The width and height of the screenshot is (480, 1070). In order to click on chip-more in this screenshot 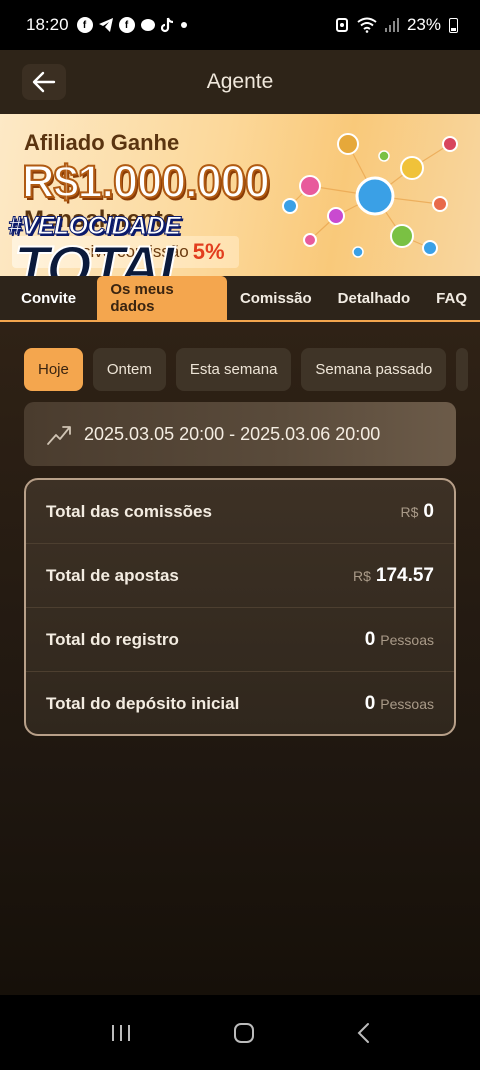, I will do `click(462, 369)`.